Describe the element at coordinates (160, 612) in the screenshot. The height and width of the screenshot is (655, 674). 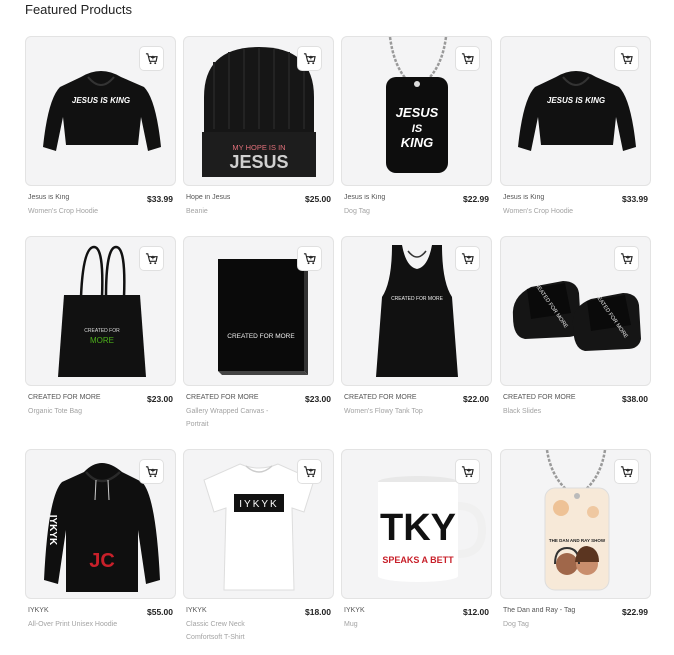
I see `product-price: $55.00` at that location.